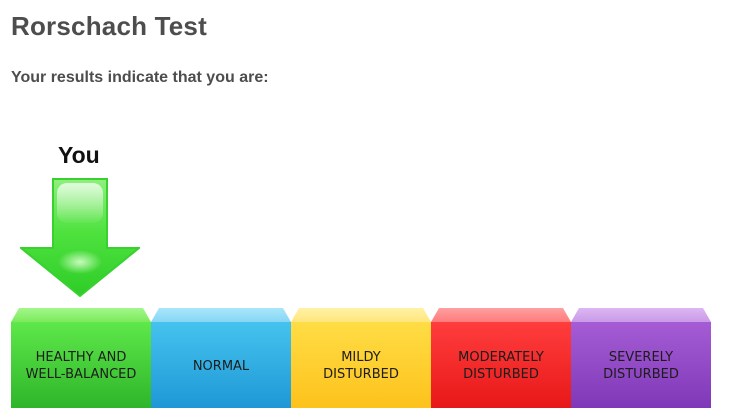 This screenshot has height=419, width=740. I want to click on segment-label: MILDY DISTURBED, so click(361, 366).